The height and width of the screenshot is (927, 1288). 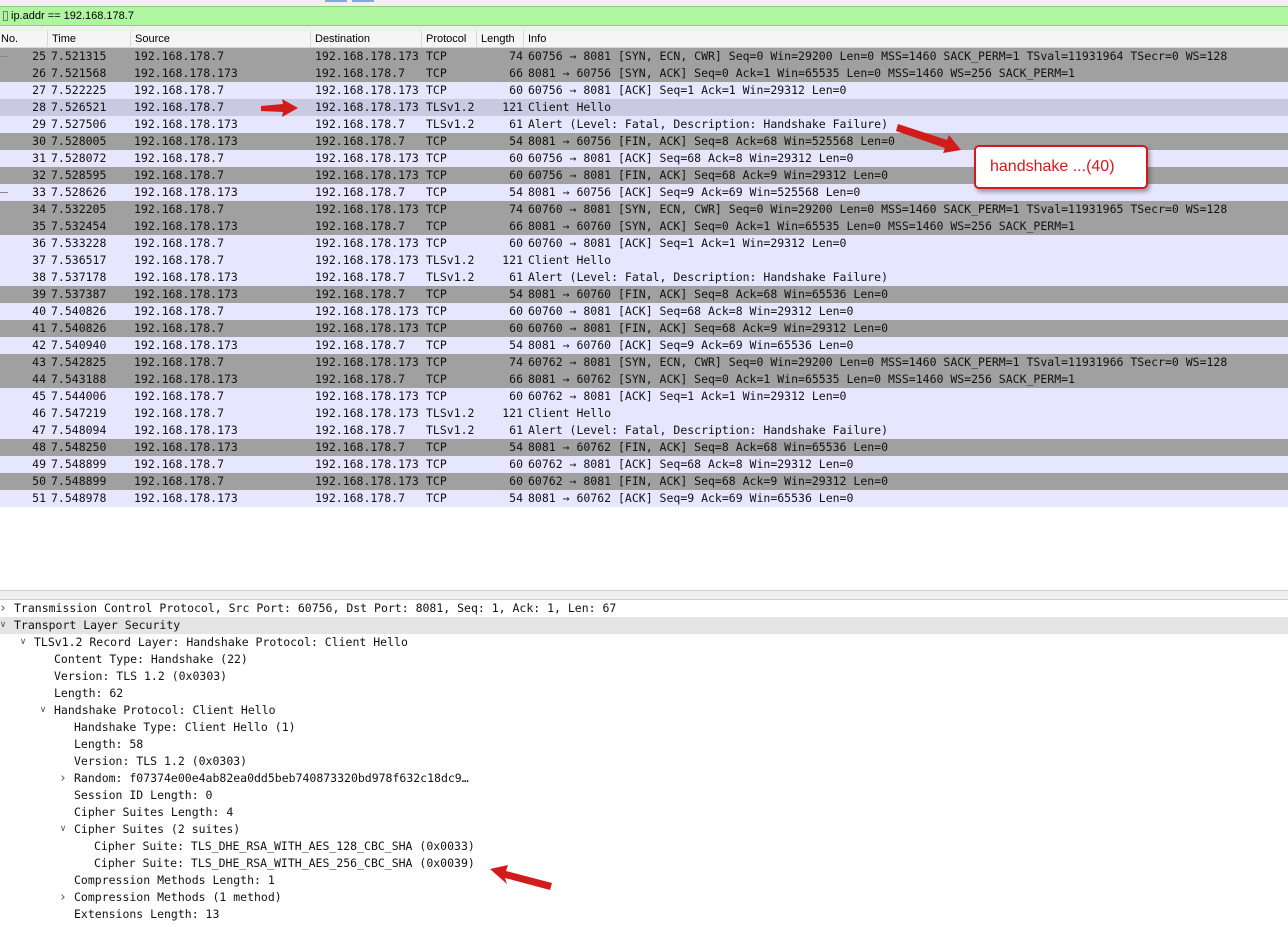 What do you see at coordinates (1052, 166) in the screenshot?
I see `callout-text: handshake ...(40)` at bounding box center [1052, 166].